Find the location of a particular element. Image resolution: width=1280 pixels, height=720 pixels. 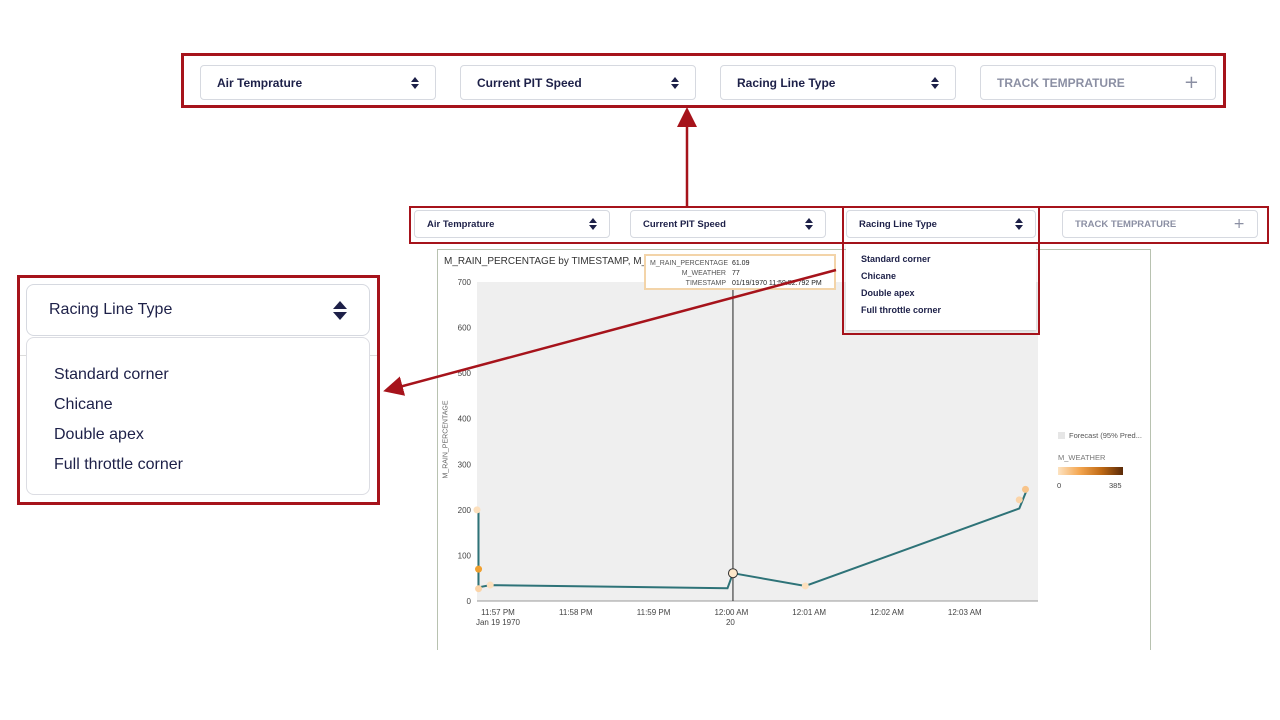

callout-arrows is located at coordinates (610, 251).